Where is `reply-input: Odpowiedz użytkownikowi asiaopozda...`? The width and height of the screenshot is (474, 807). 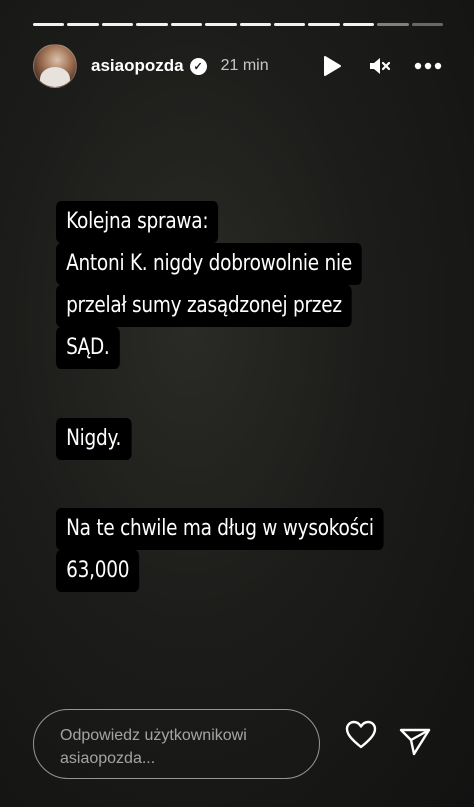 reply-input: Odpowiedz użytkownikowi asiaopozda... is located at coordinates (176, 744).